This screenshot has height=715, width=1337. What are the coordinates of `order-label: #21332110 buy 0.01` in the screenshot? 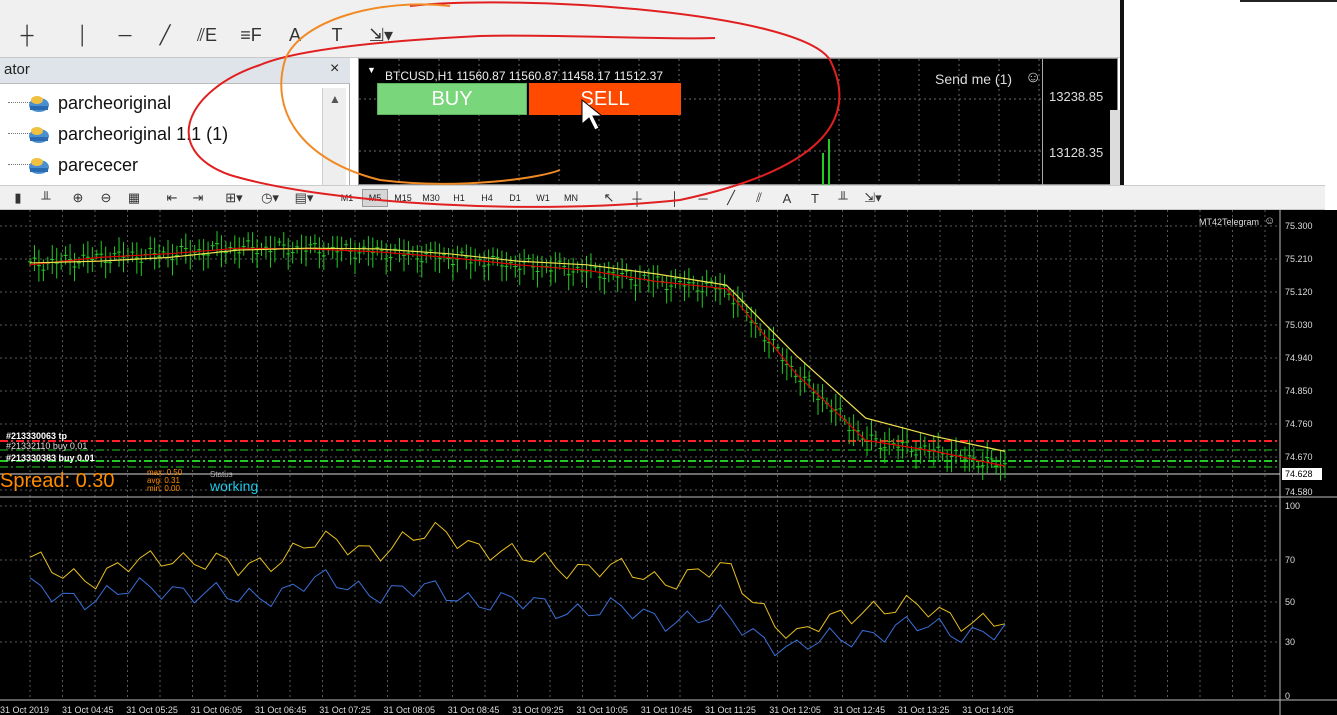 It's located at (47, 446).